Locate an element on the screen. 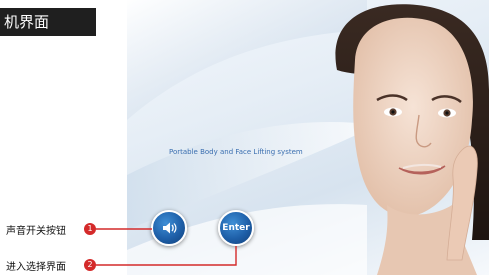  product-subtitle: Portable Body and Face Lifting system is located at coordinates (236, 152).